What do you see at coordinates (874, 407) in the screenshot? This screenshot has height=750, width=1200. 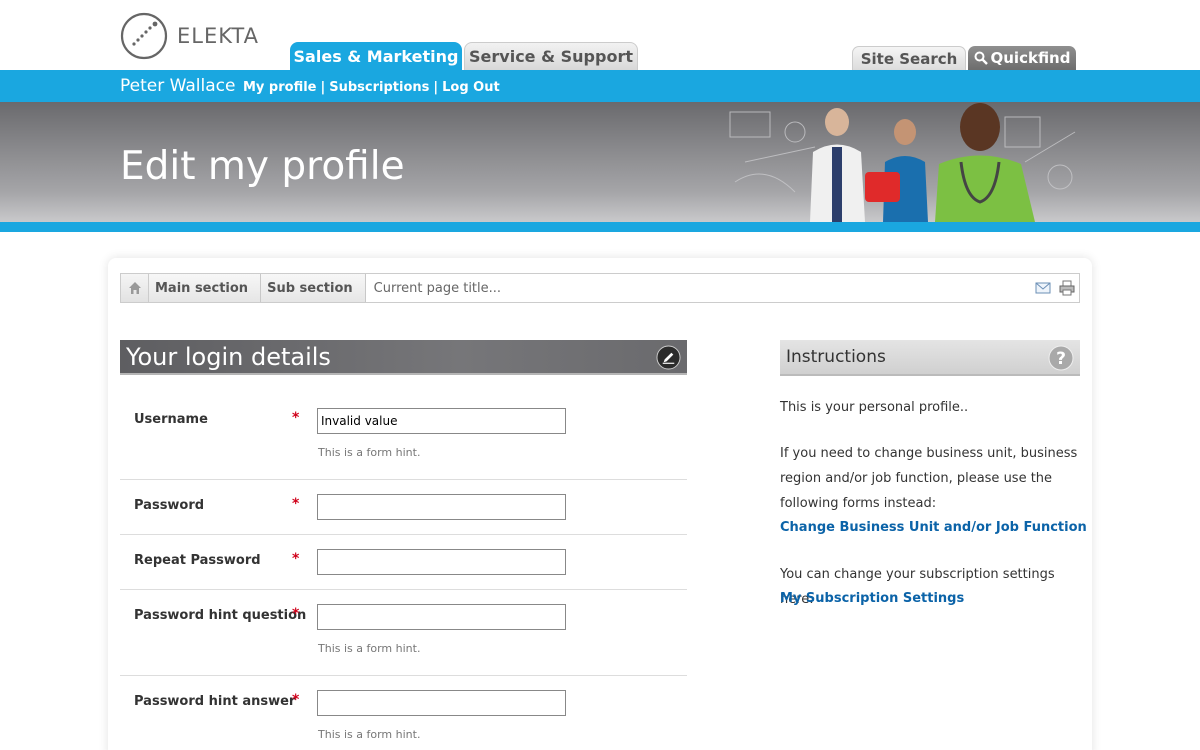 I see `instructions-intro: This is your personal profile..` at bounding box center [874, 407].